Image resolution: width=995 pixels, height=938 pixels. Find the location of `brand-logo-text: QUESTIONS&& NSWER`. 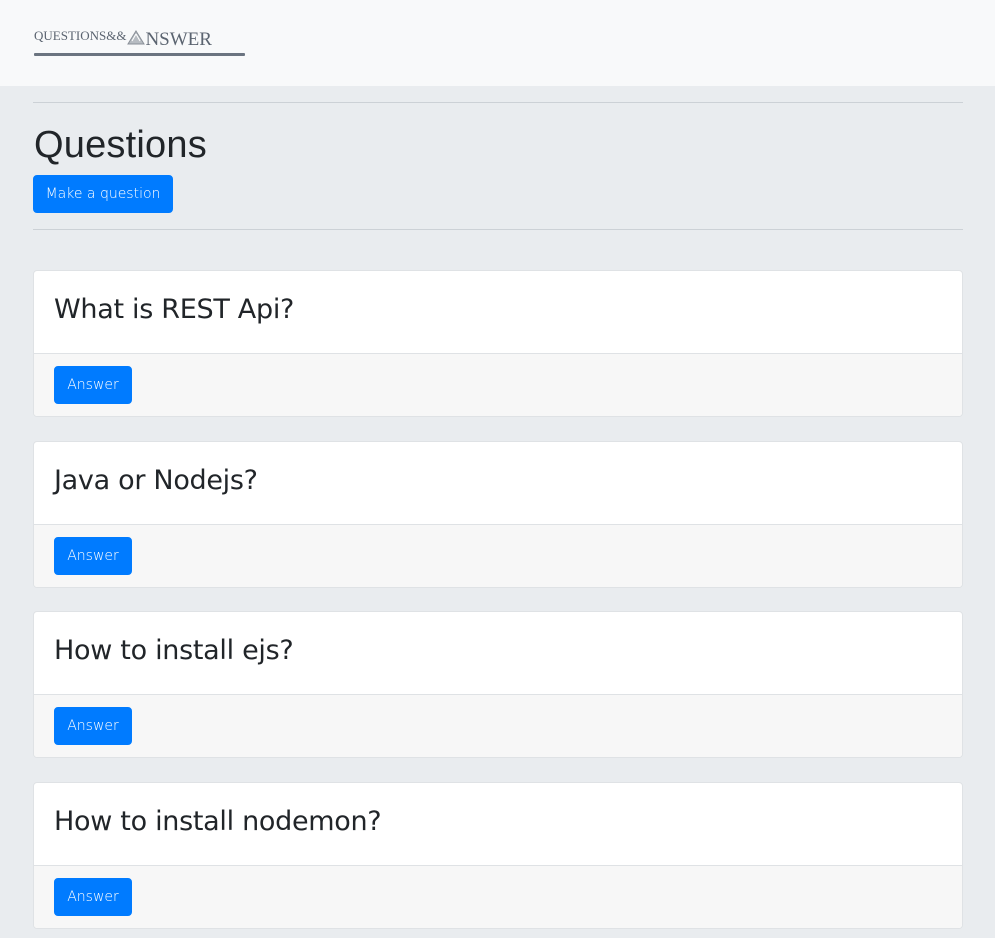

brand-logo-text: QUESTIONS&& NSWER is located at coordinates (123, 39).